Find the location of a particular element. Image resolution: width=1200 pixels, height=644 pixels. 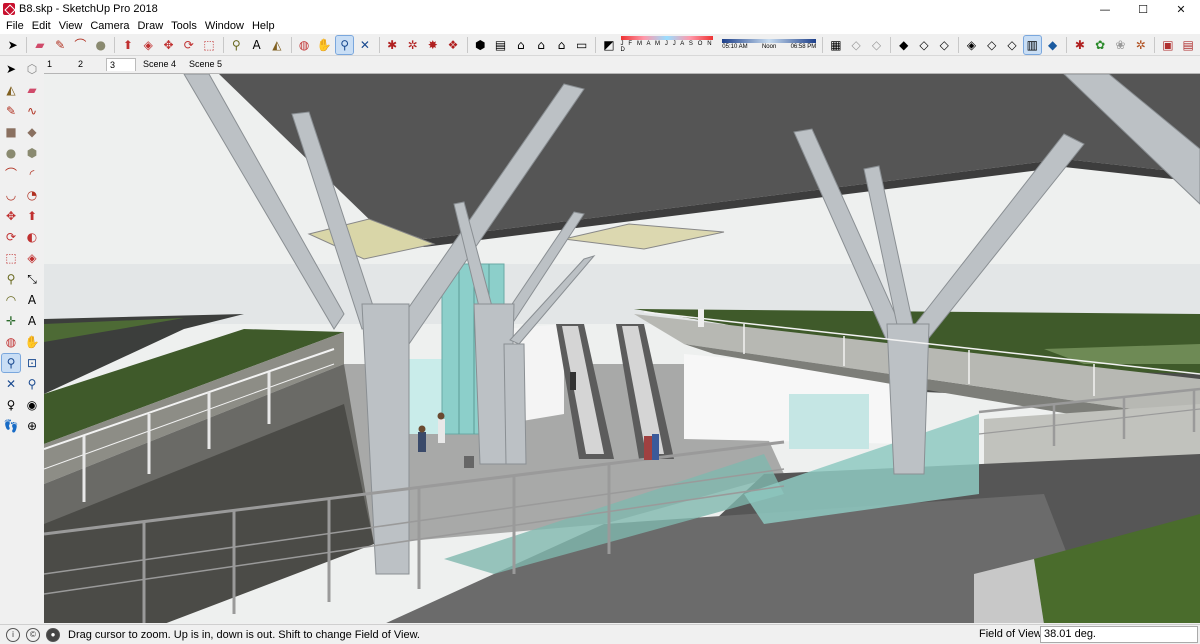

plugin-button-5: ▣ is located at coordinates (1167, 45).